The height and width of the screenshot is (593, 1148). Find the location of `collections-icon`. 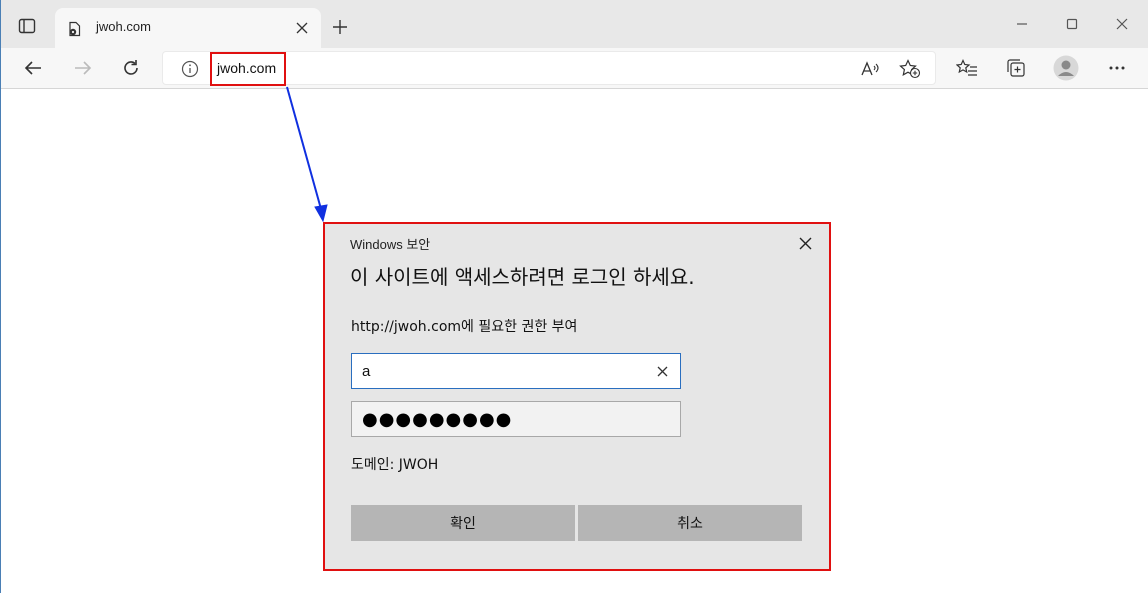

collections-icon is located at coordinates (1016, 68).